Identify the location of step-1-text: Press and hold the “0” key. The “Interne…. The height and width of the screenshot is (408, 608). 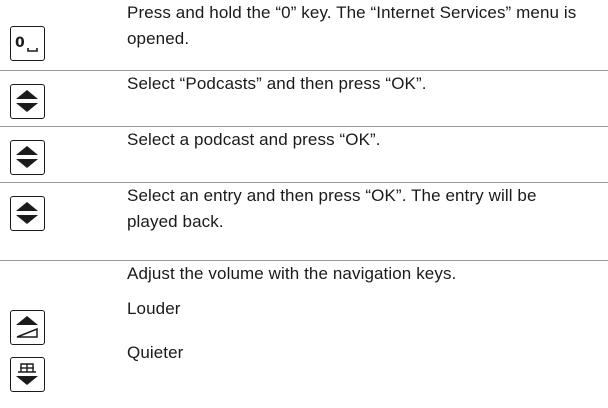
(352, 25).